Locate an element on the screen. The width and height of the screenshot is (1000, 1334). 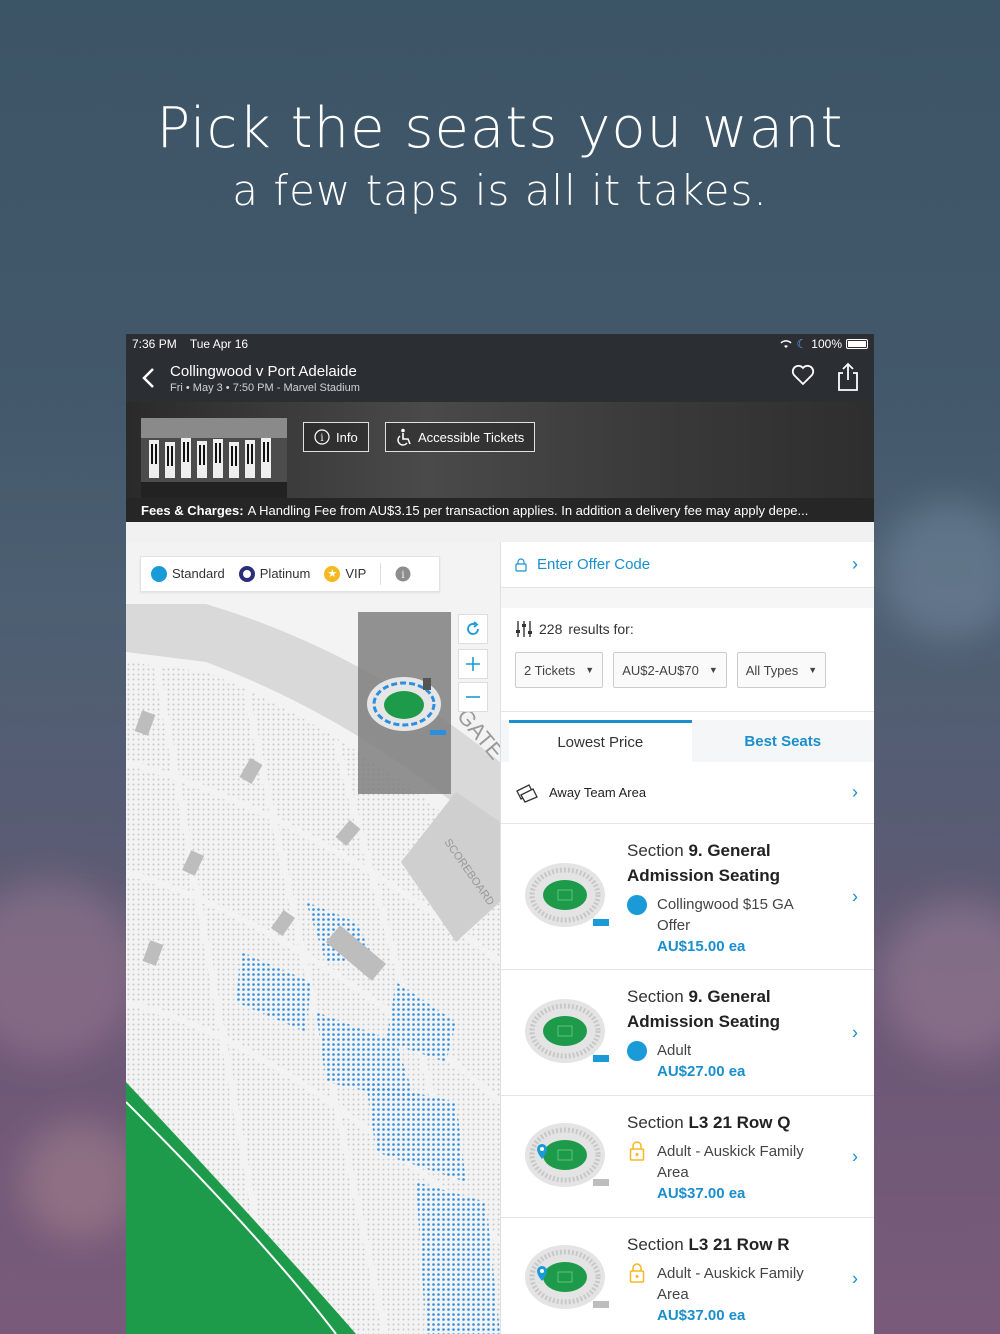
listing-ticket-type: Collingwood $15 GA Offer is located at coordinates (725, 915).